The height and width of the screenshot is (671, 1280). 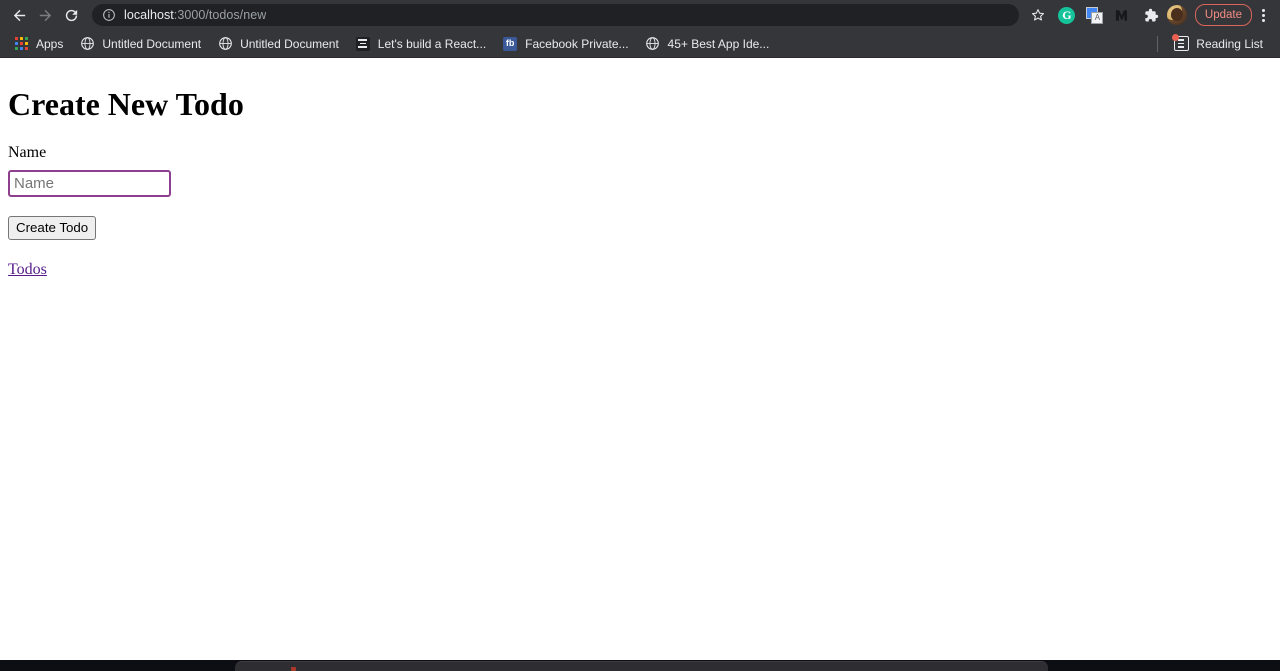 What do you see at coordinates (50, 43) in the screenshot?
I see `bookmark-label: Apps` at bounding box center [50, 43].